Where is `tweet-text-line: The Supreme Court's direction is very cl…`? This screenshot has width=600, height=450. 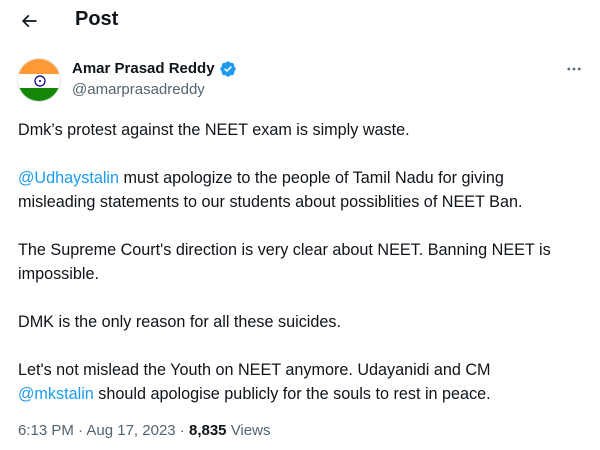 tweet-text-line: The Supreme Court's direction is very cl… is located at coordinates (284, 250).